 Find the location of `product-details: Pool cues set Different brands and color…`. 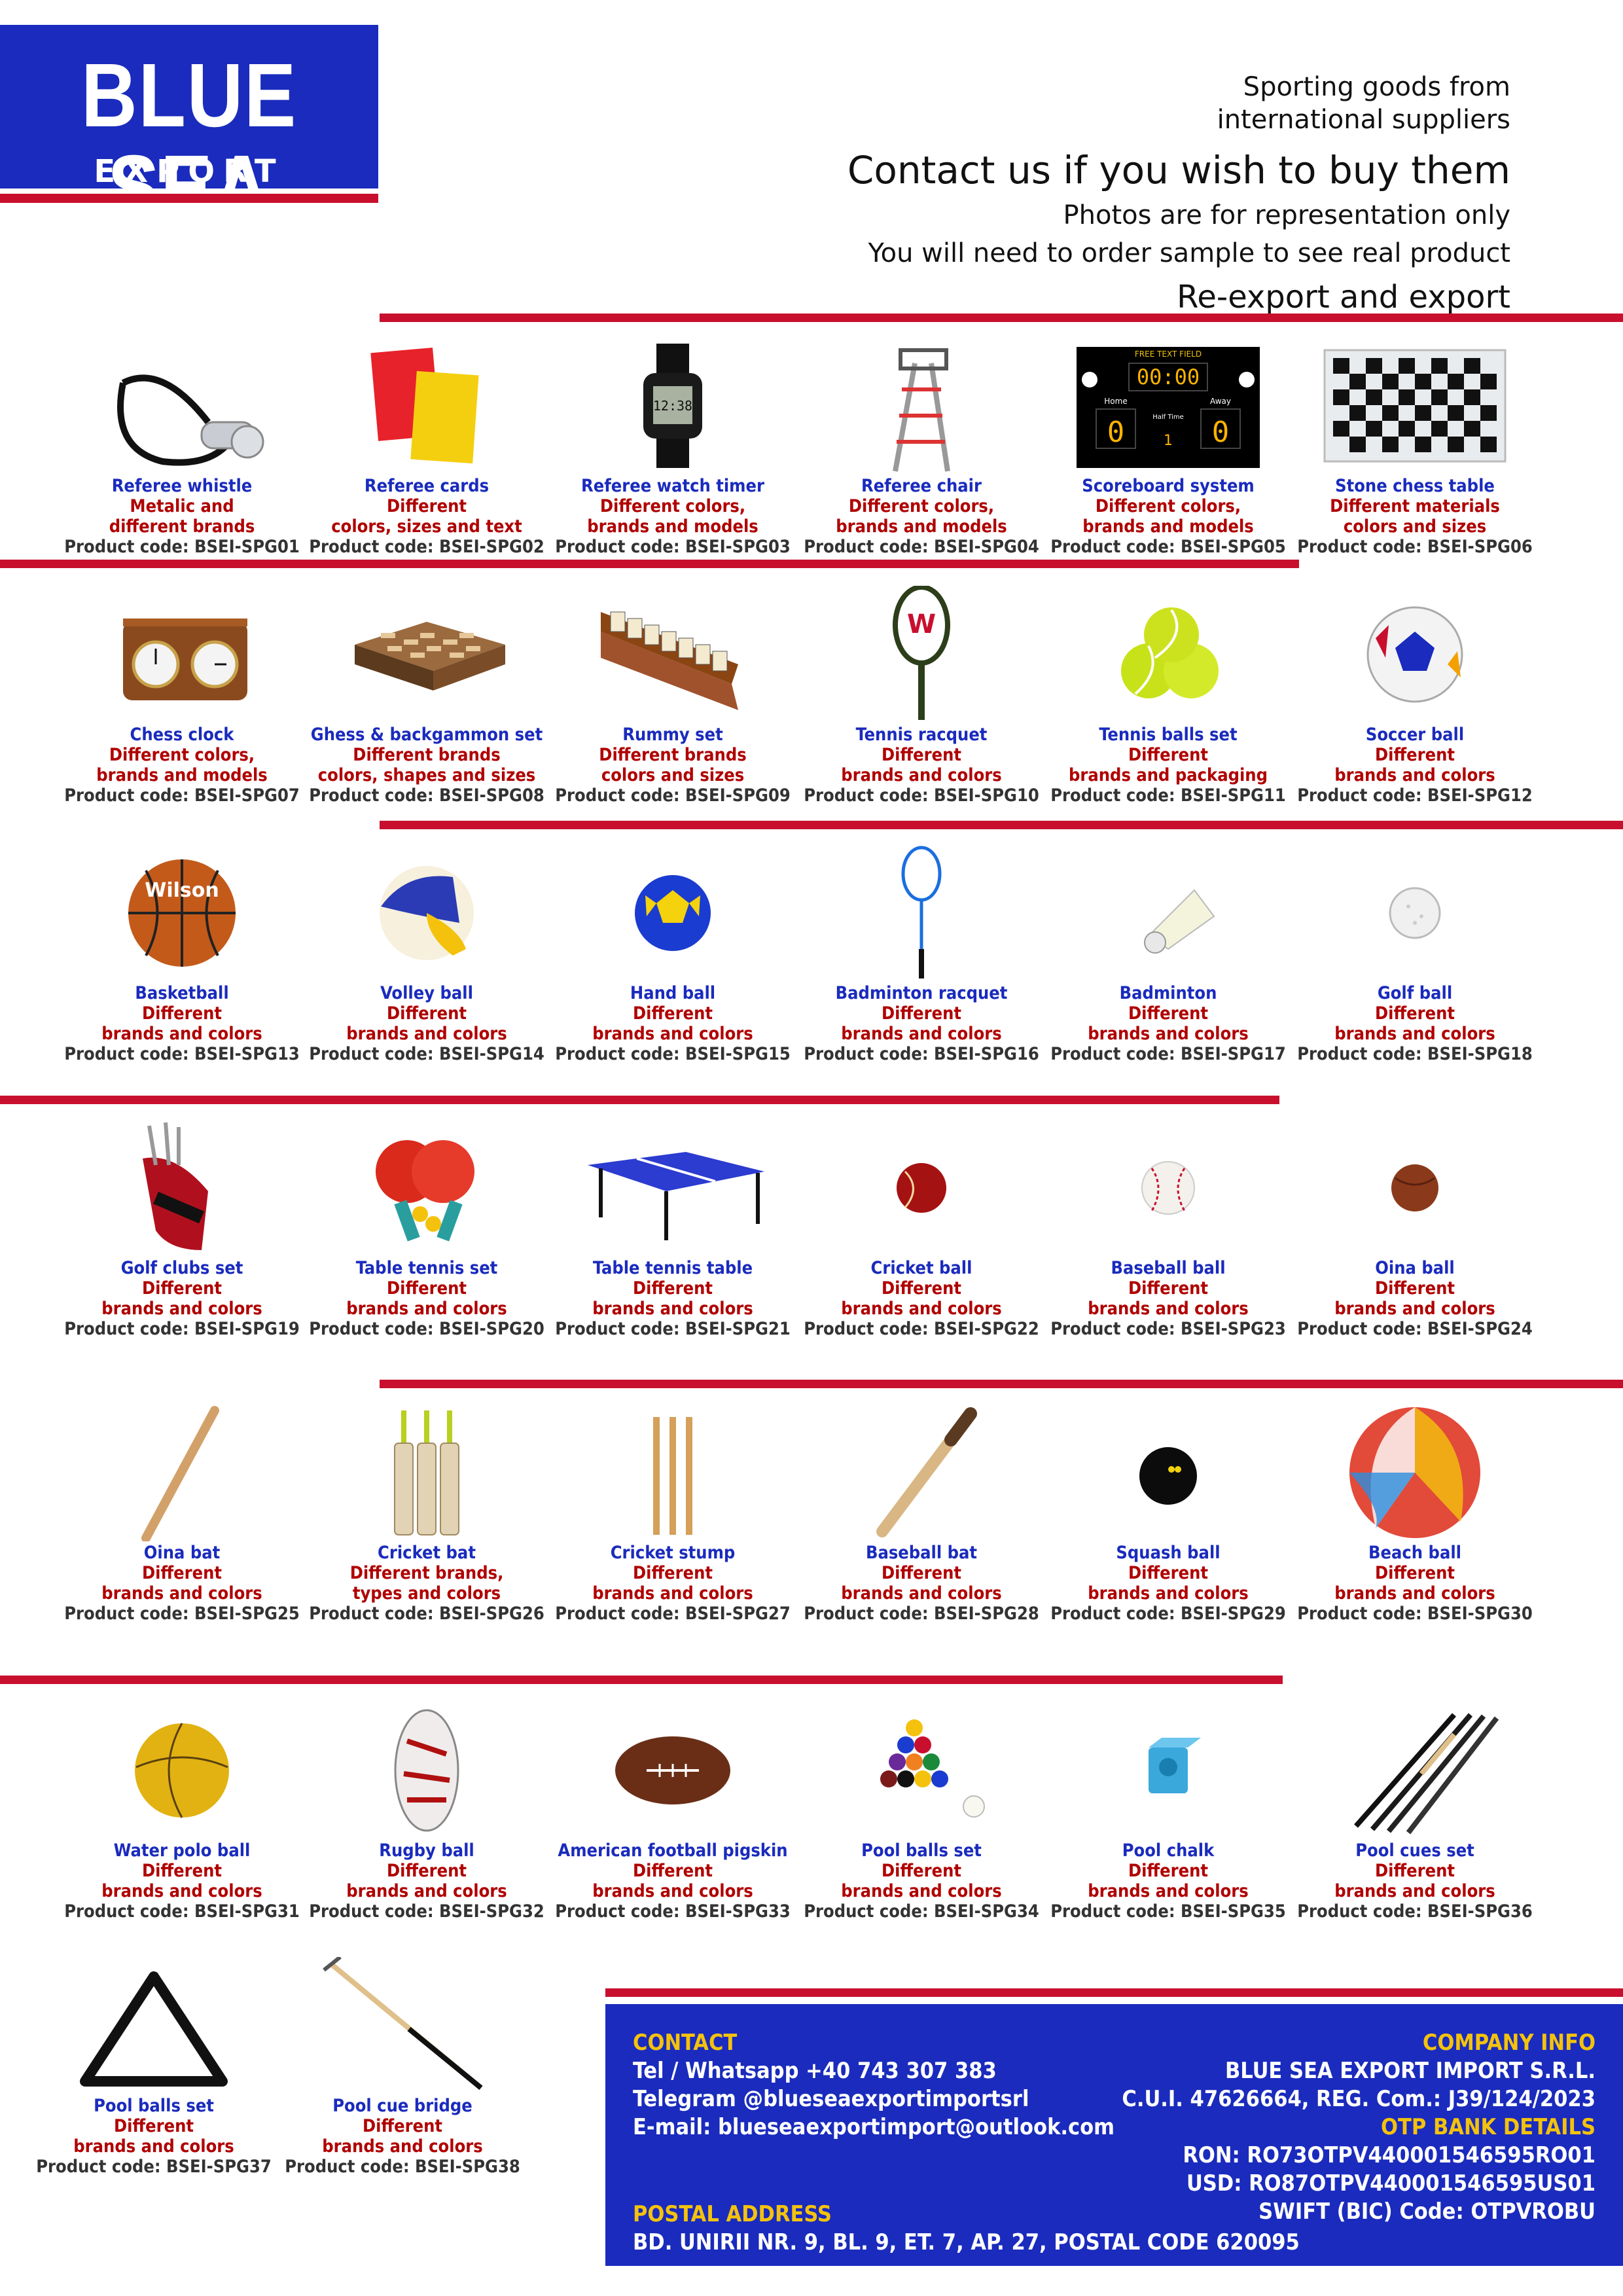

product-details: Pool cues set Different brands and color… is located at coordinates (1415, 1881).